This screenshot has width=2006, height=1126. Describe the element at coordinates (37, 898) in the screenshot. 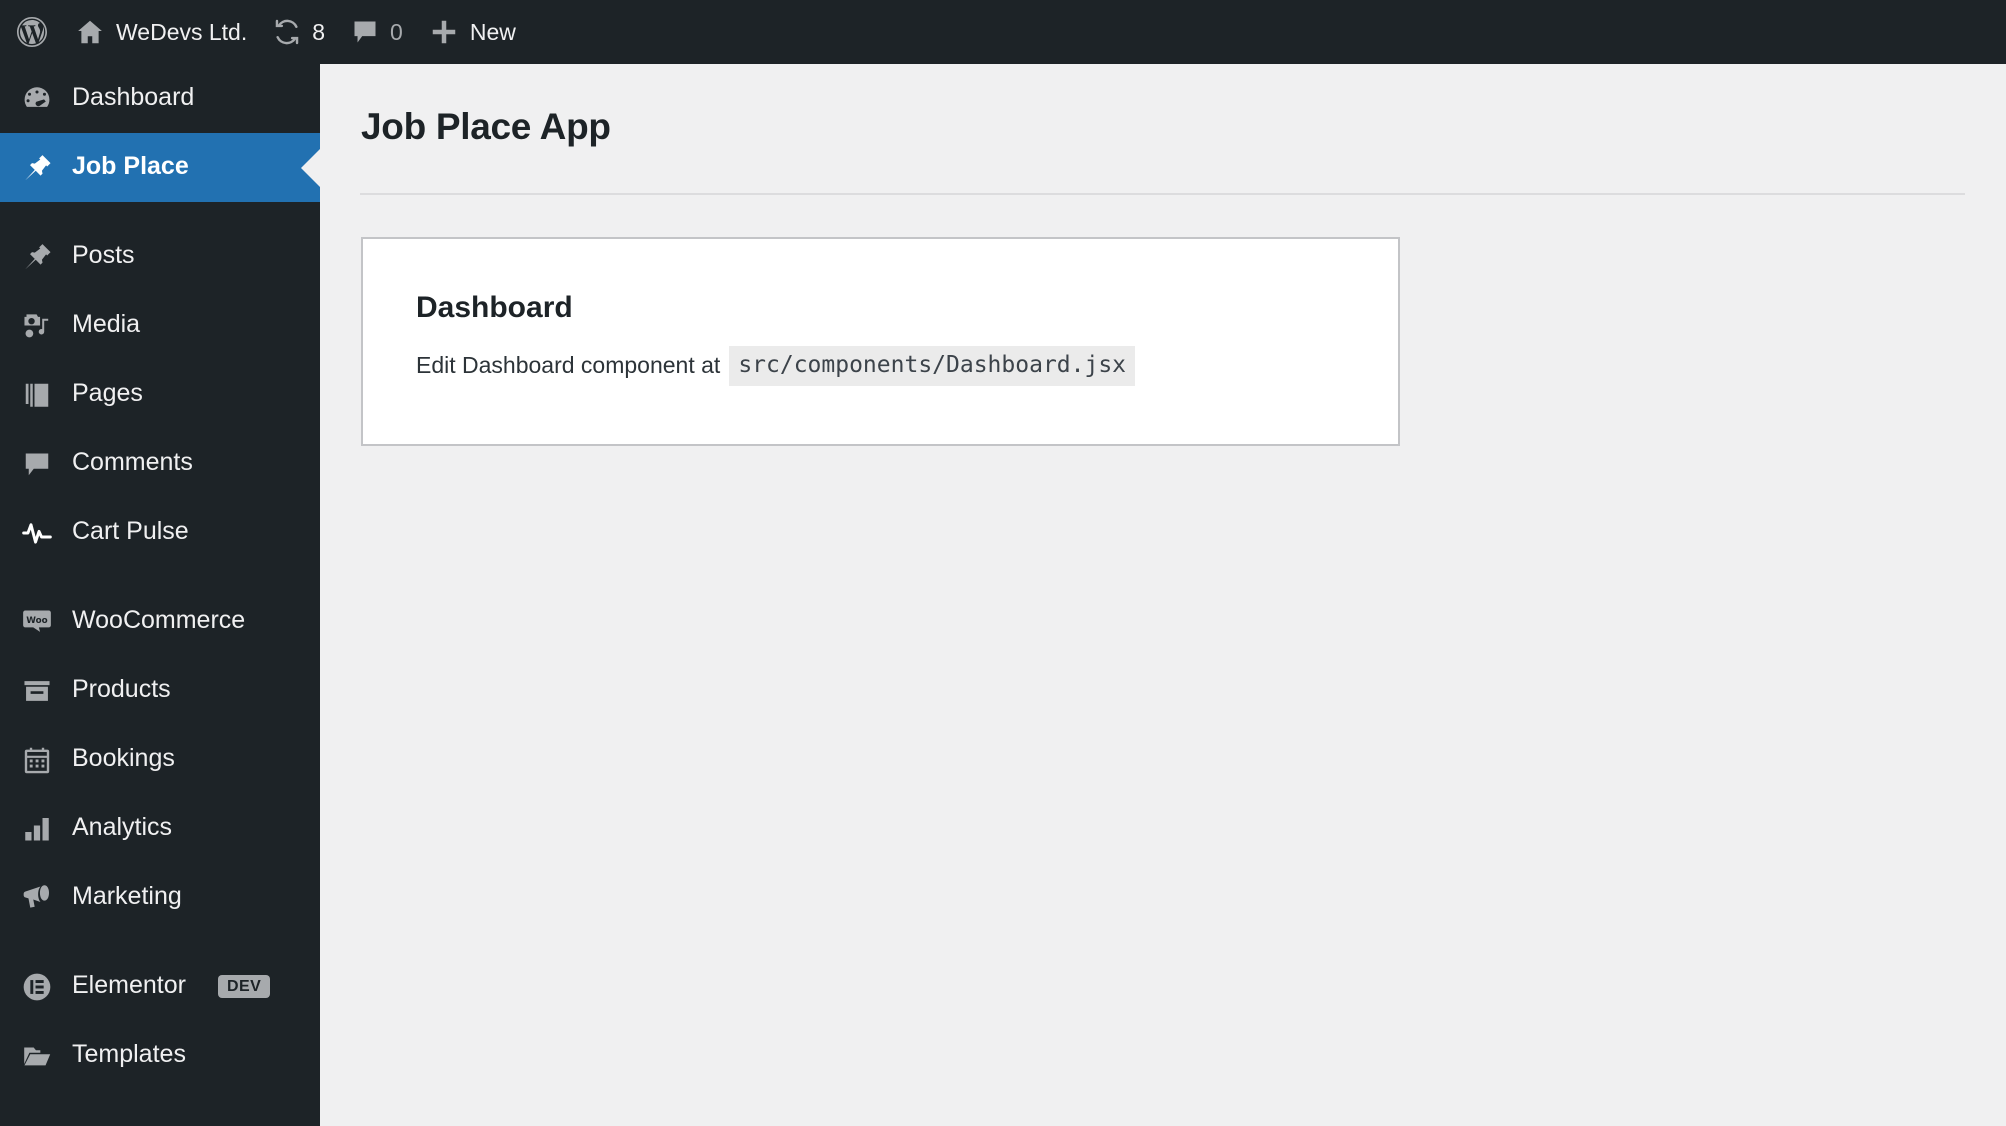

I see `megaphone-icon` at that location.